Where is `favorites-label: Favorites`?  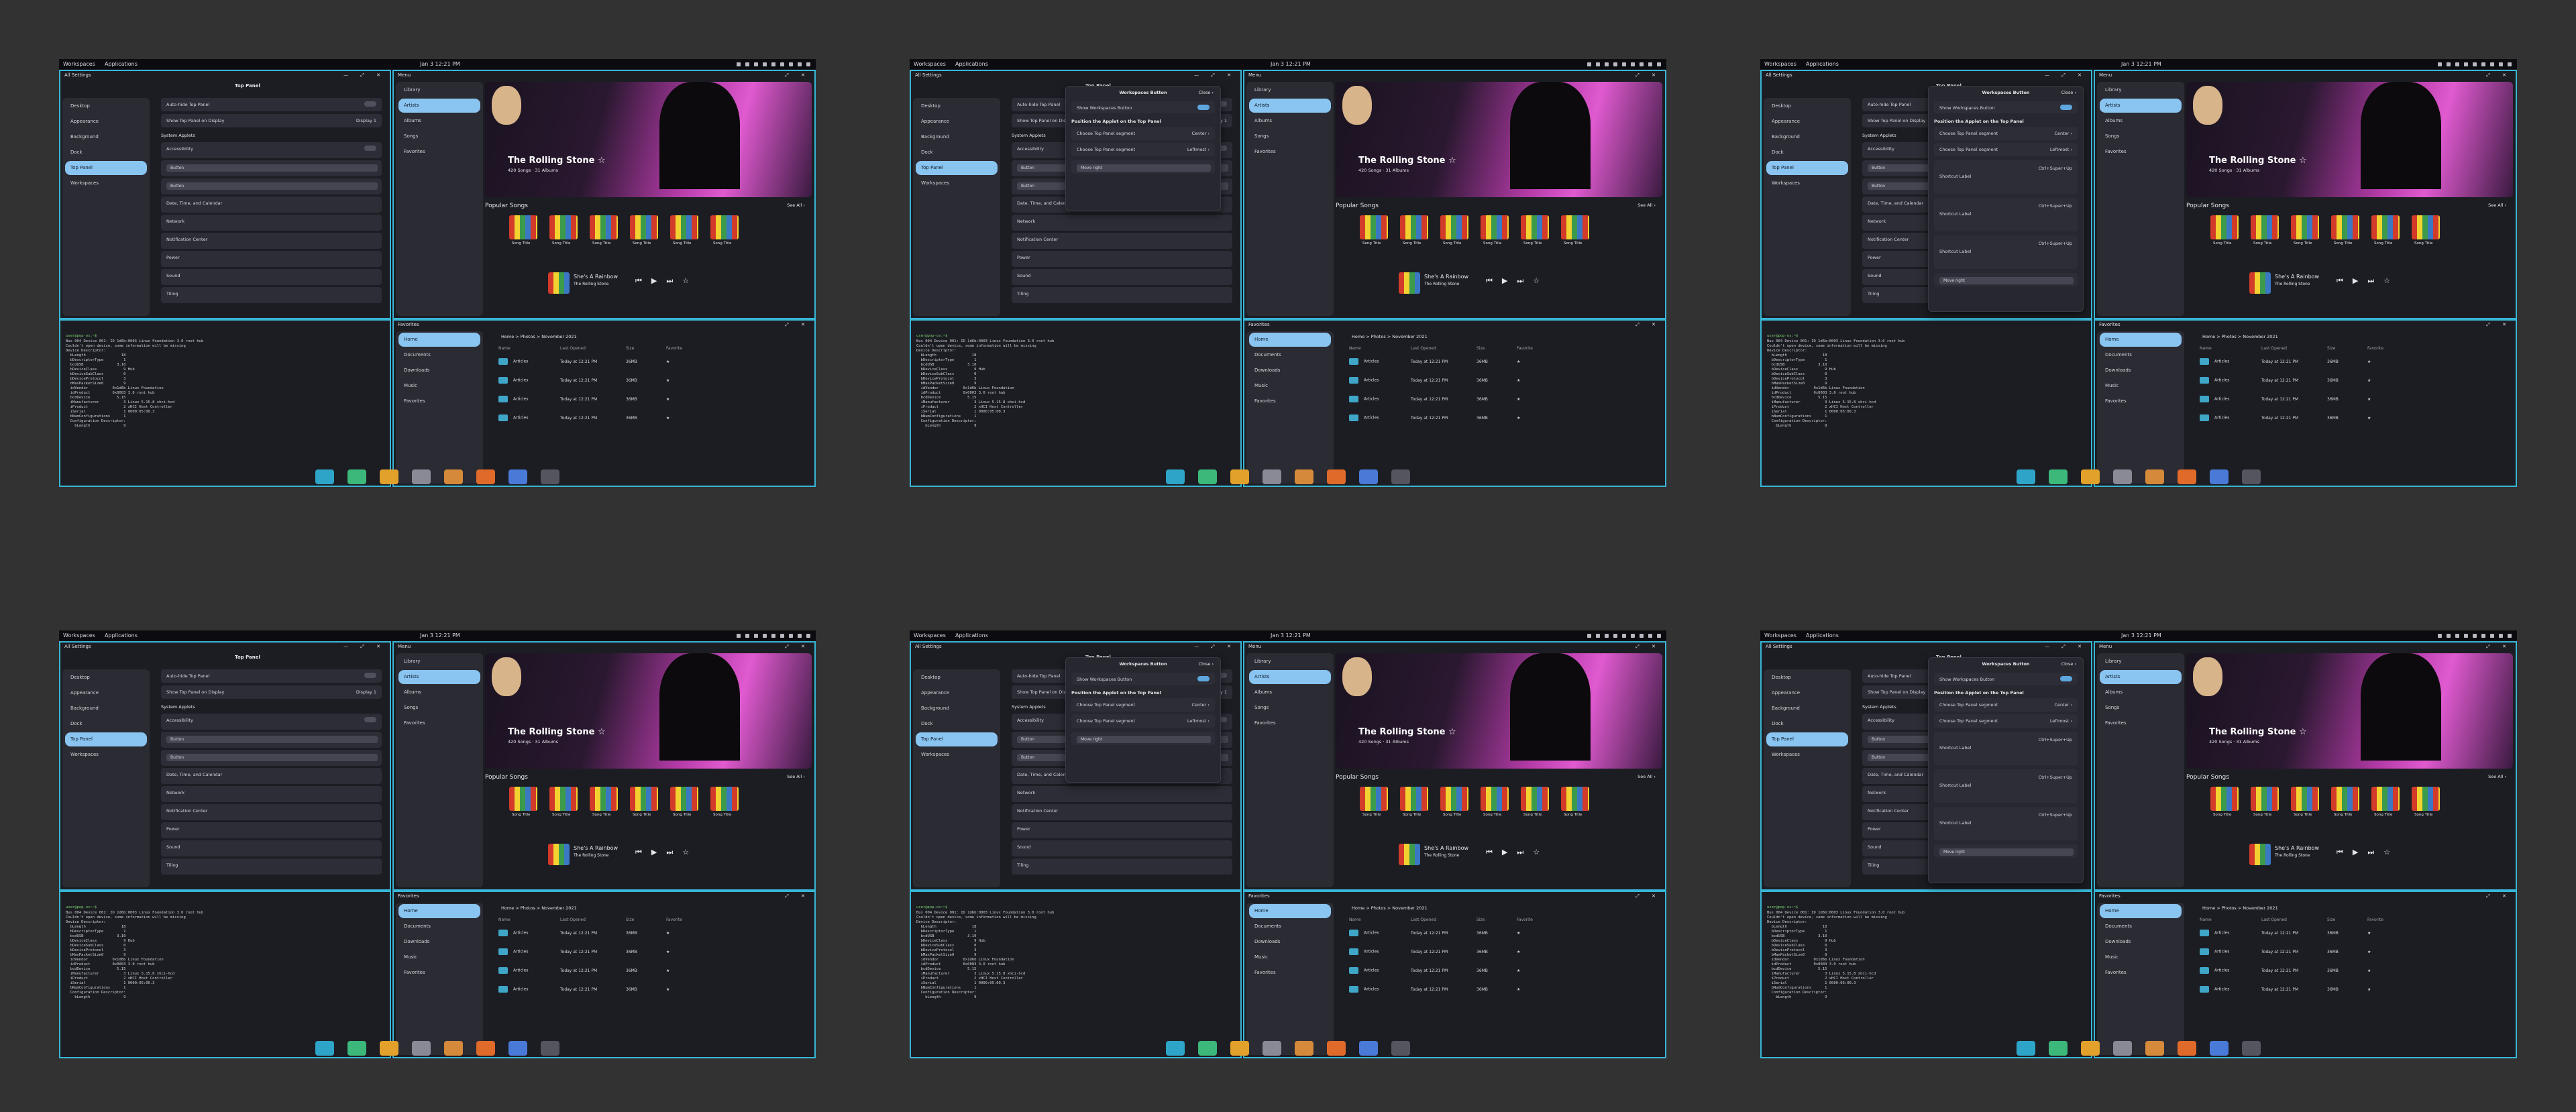 favorites-label: Favorites is located at coordinates (408, 896).